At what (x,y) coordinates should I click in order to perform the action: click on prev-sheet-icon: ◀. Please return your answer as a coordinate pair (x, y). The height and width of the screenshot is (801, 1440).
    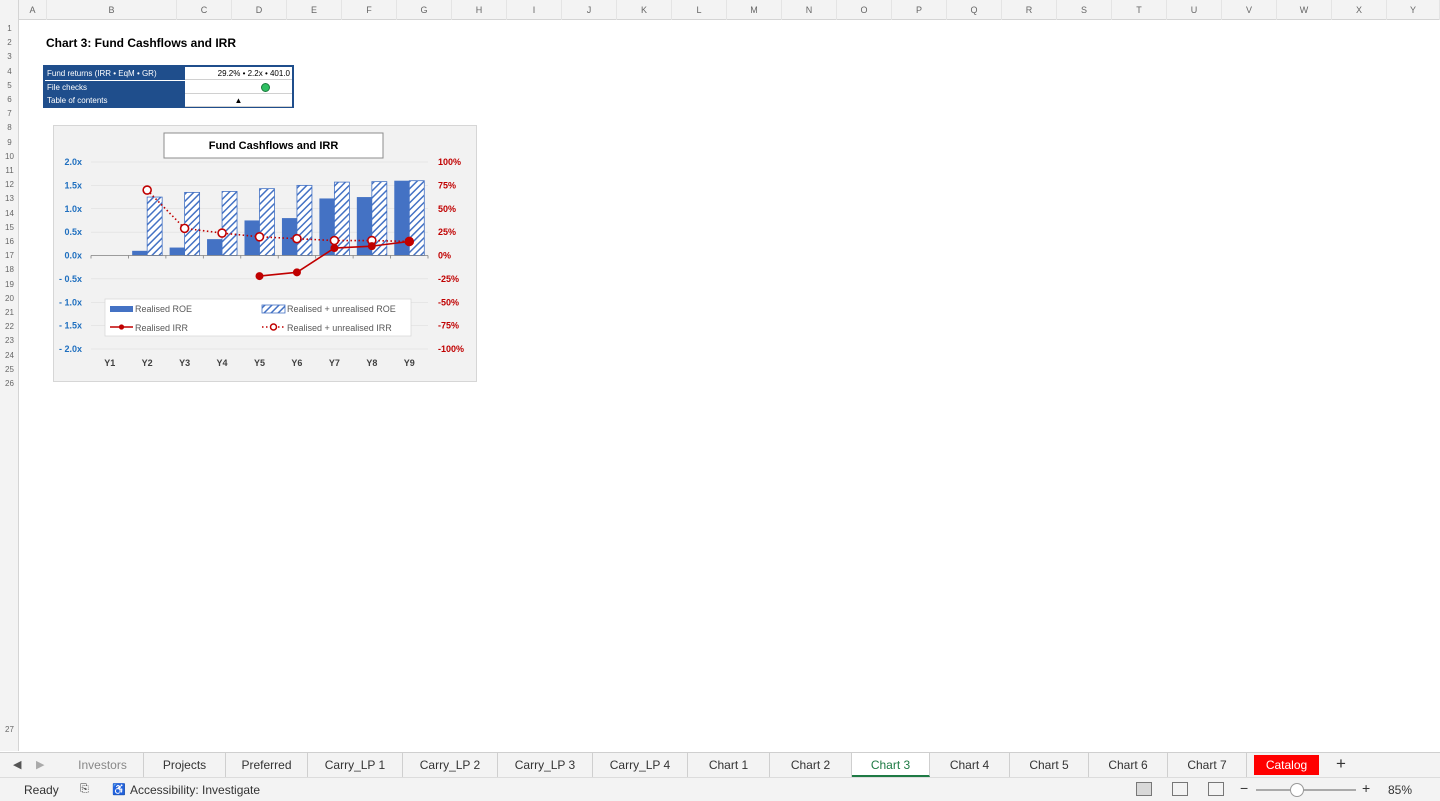
    Looking at the image, I should click on (17, 764).